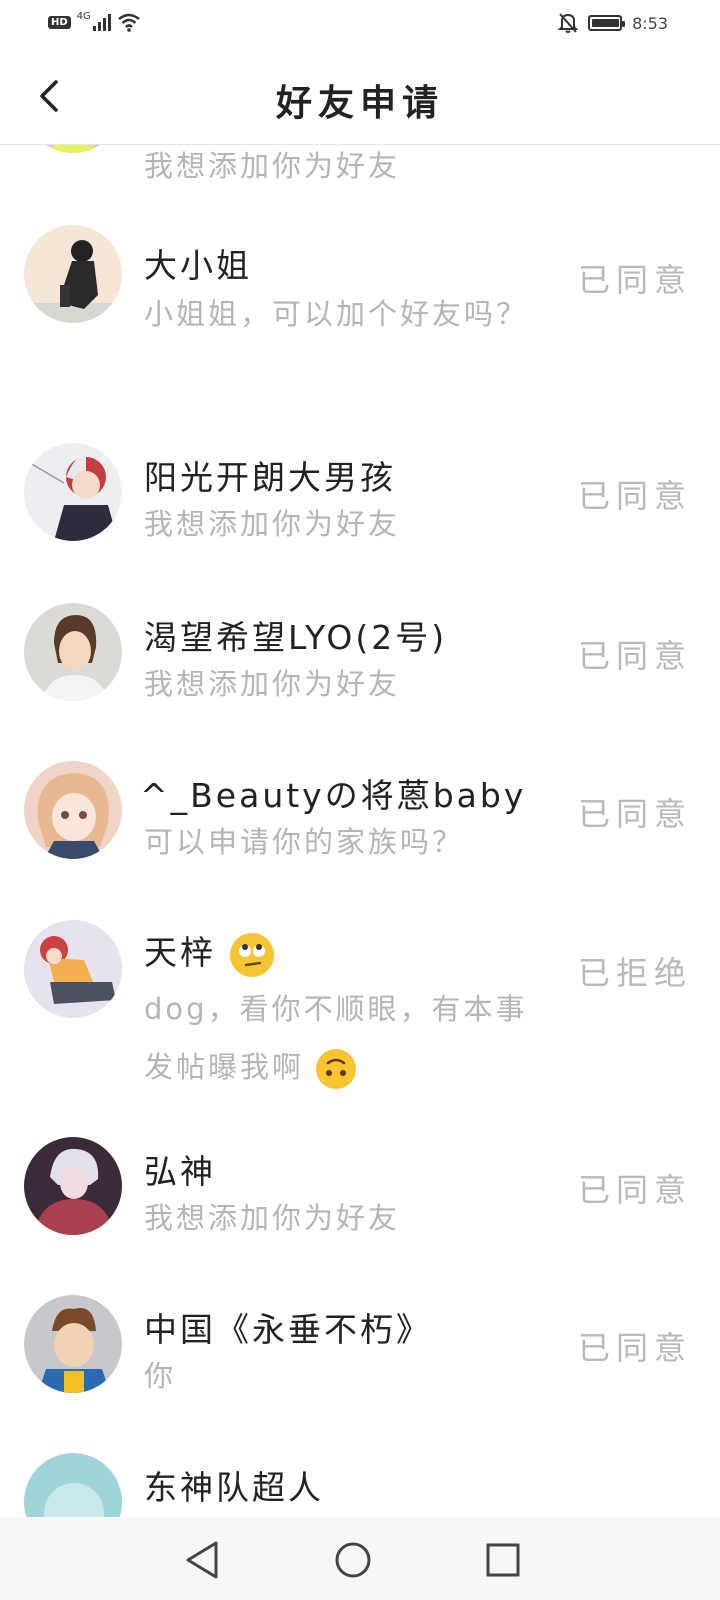 The height and width of the screenshot is (1600, 720). What do you see at coordinates (333, 795) in the screenshot?
I see `request-name: ^_Beautyの将蒽baby` at bounding box center [333, 795].